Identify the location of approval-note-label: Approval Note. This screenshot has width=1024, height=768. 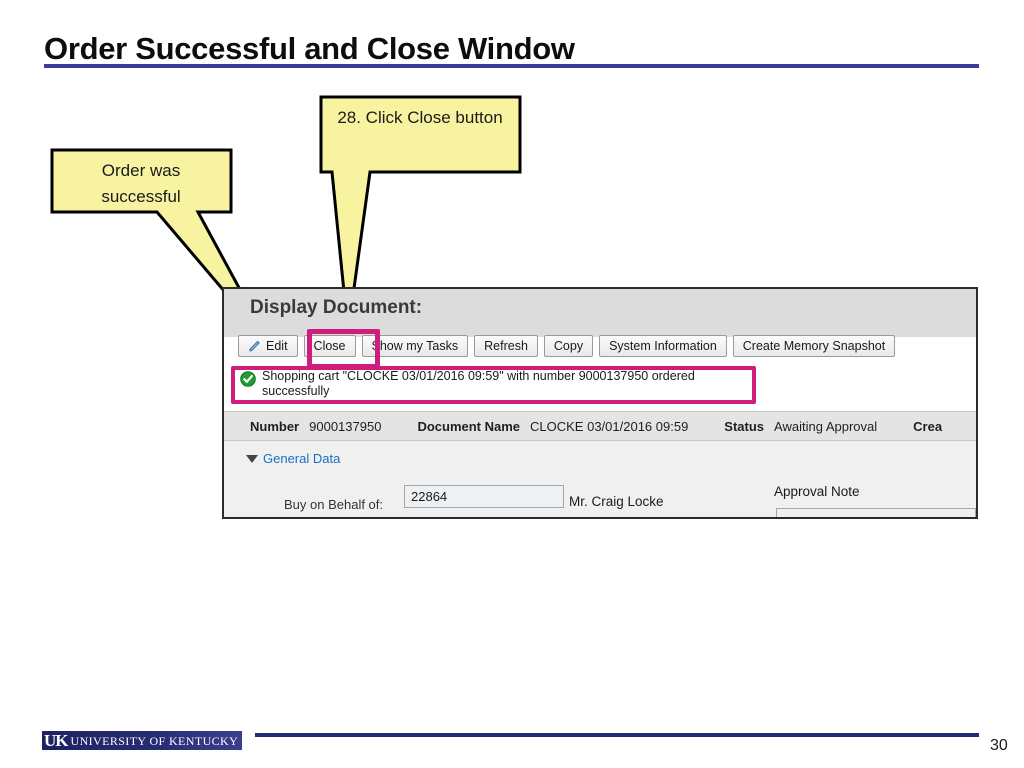
(817, 491).